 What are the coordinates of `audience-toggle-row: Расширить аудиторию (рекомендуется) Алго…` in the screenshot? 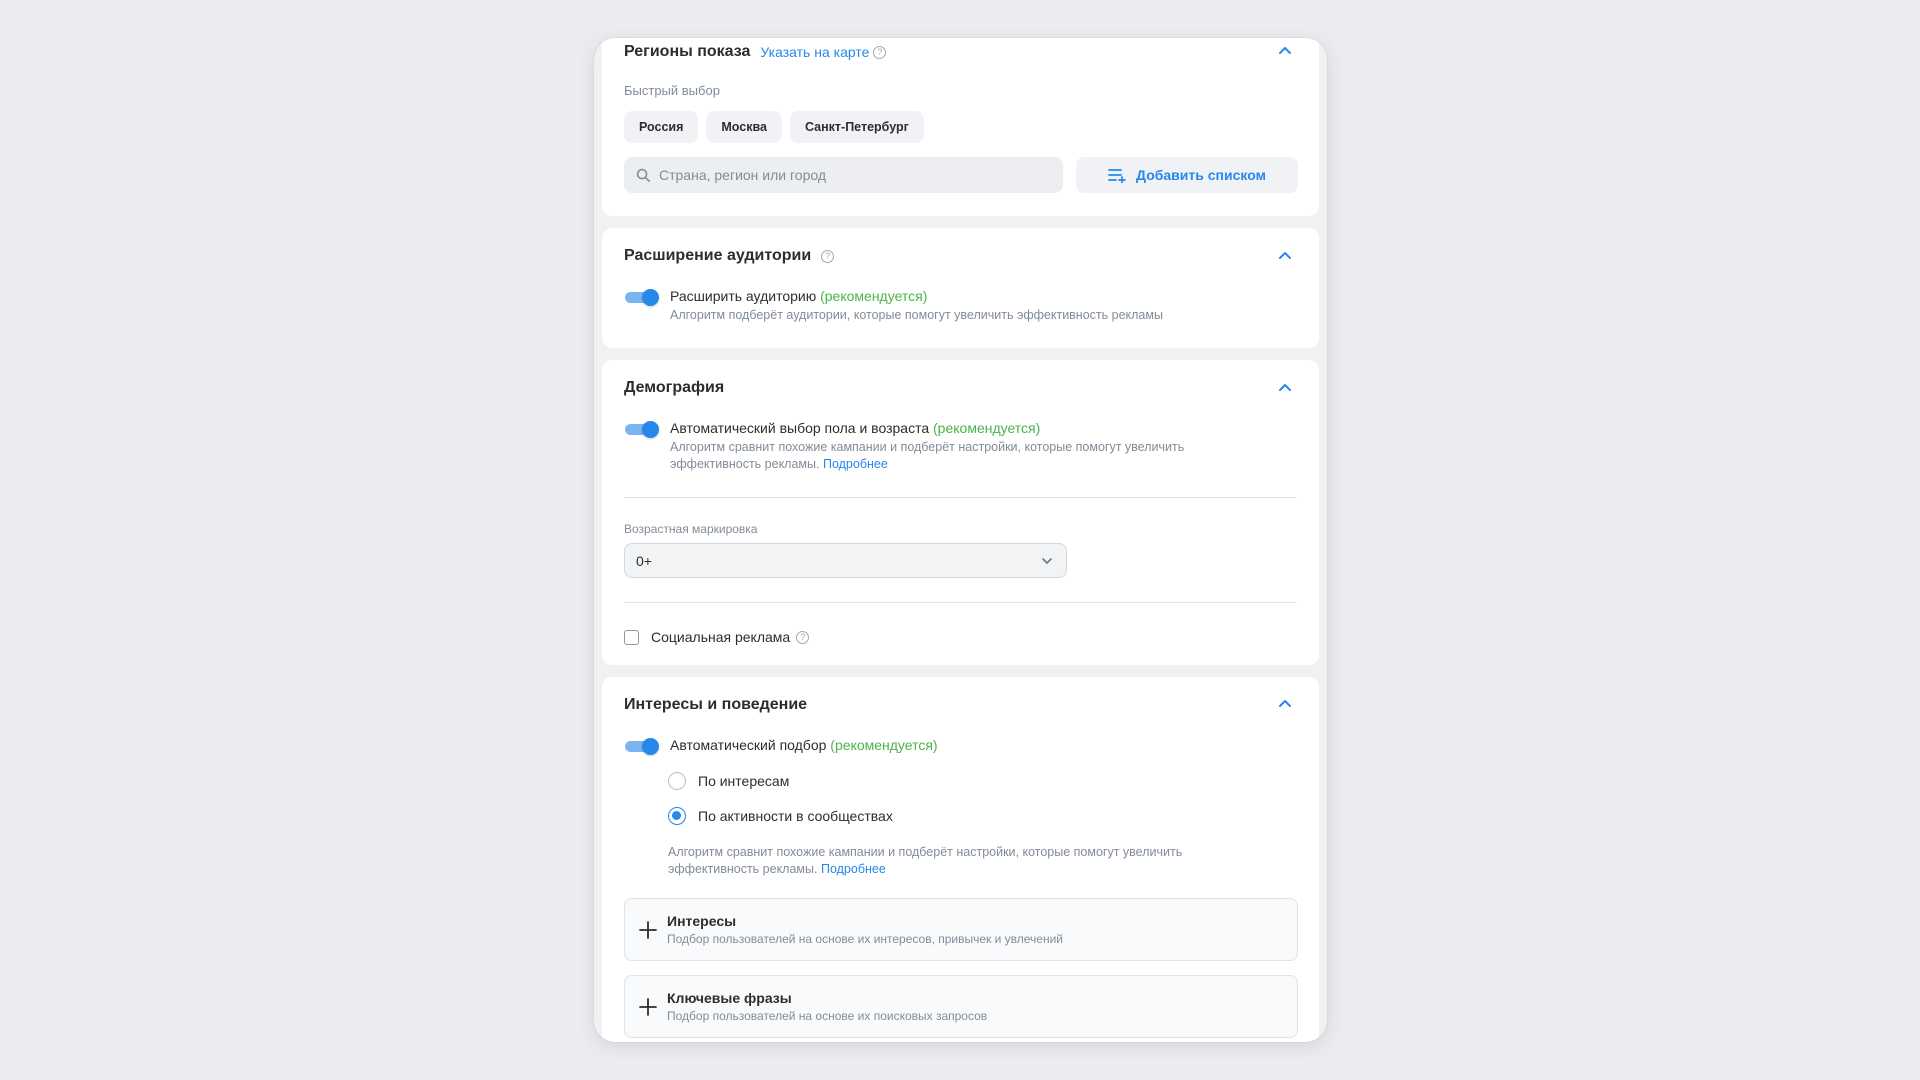 It's located at (893, 305).